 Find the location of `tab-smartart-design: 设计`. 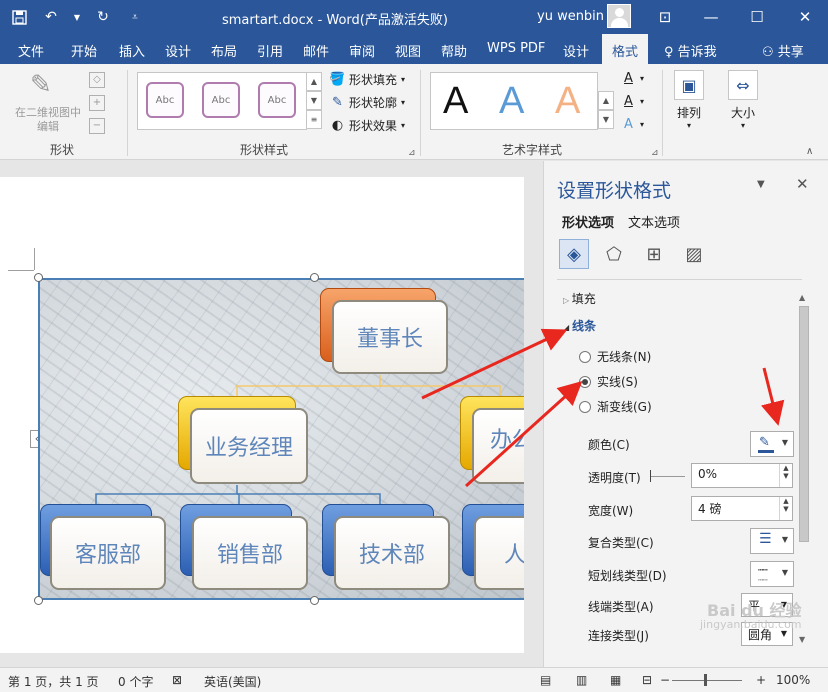

tab-smartart-design: 设计 is located at coordinates (576, 50).